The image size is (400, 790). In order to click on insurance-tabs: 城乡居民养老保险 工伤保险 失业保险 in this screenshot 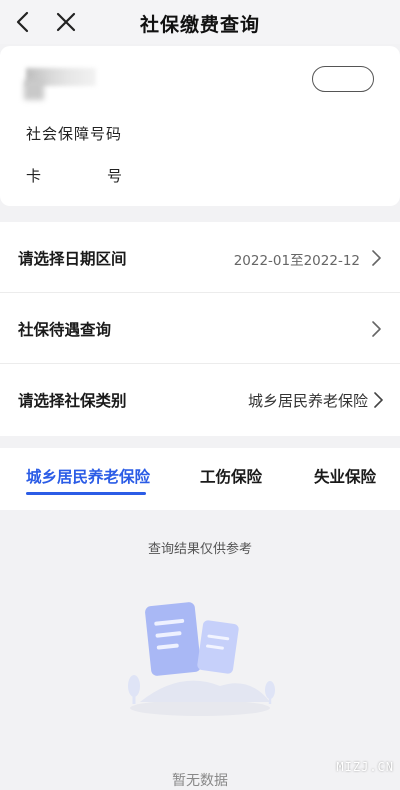, I will do `click(200, 479)`.